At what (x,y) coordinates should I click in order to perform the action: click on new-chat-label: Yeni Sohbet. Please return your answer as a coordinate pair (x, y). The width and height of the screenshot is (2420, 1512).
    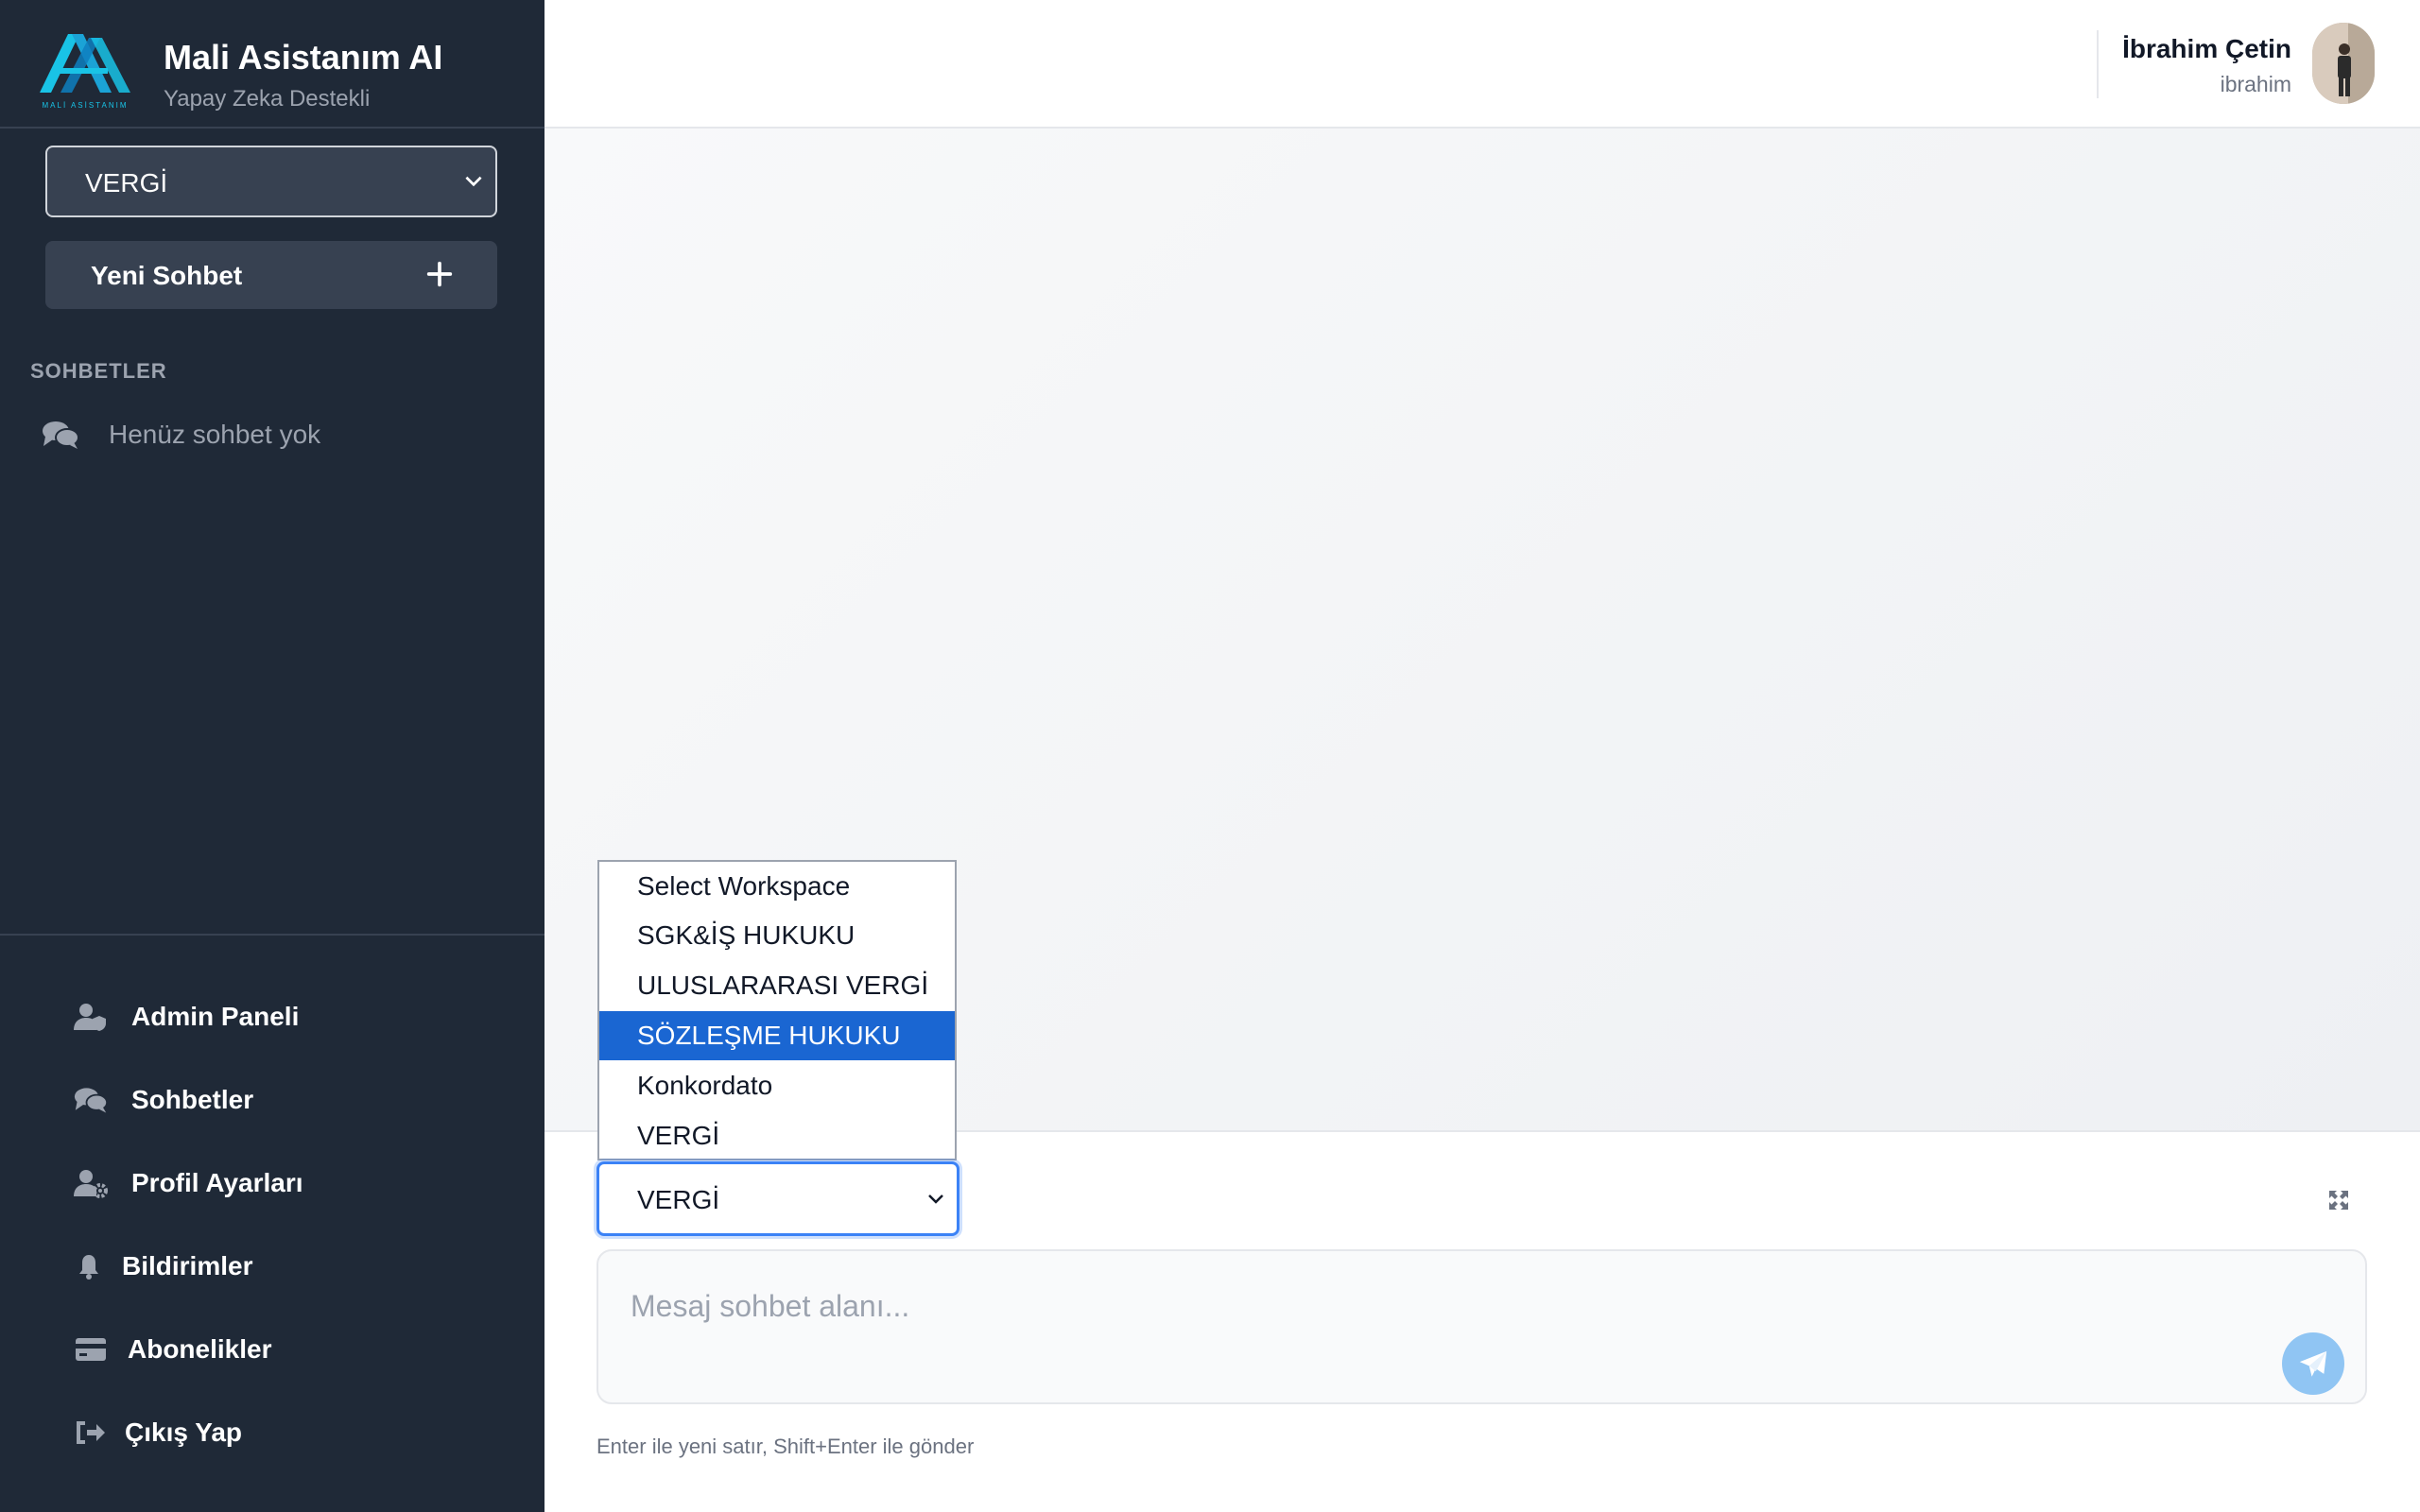
    Looking at the image, I should click on (167, 275).